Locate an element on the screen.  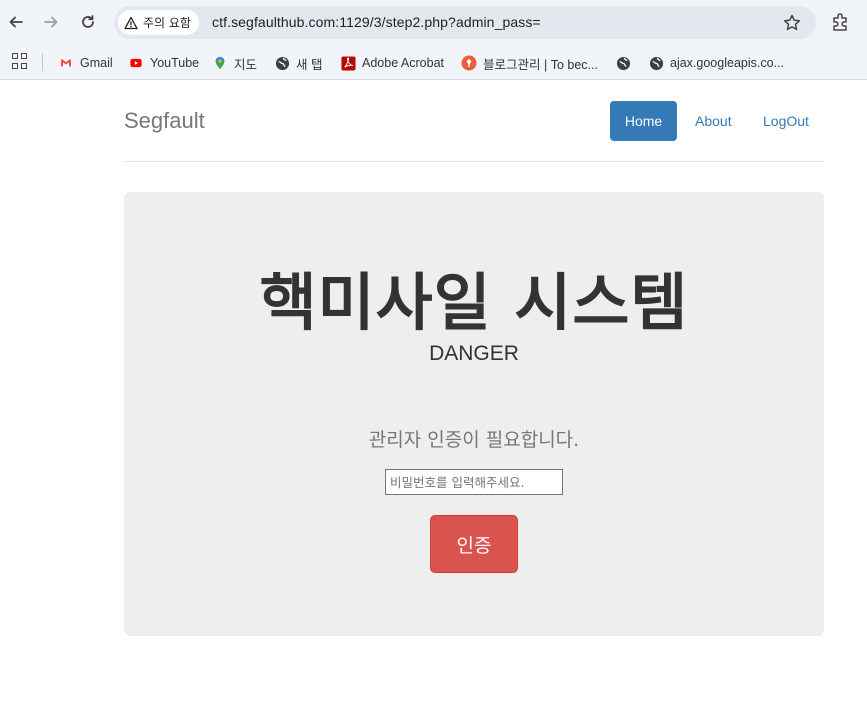
apps-grid-icon is located at coordinates (20, 61).